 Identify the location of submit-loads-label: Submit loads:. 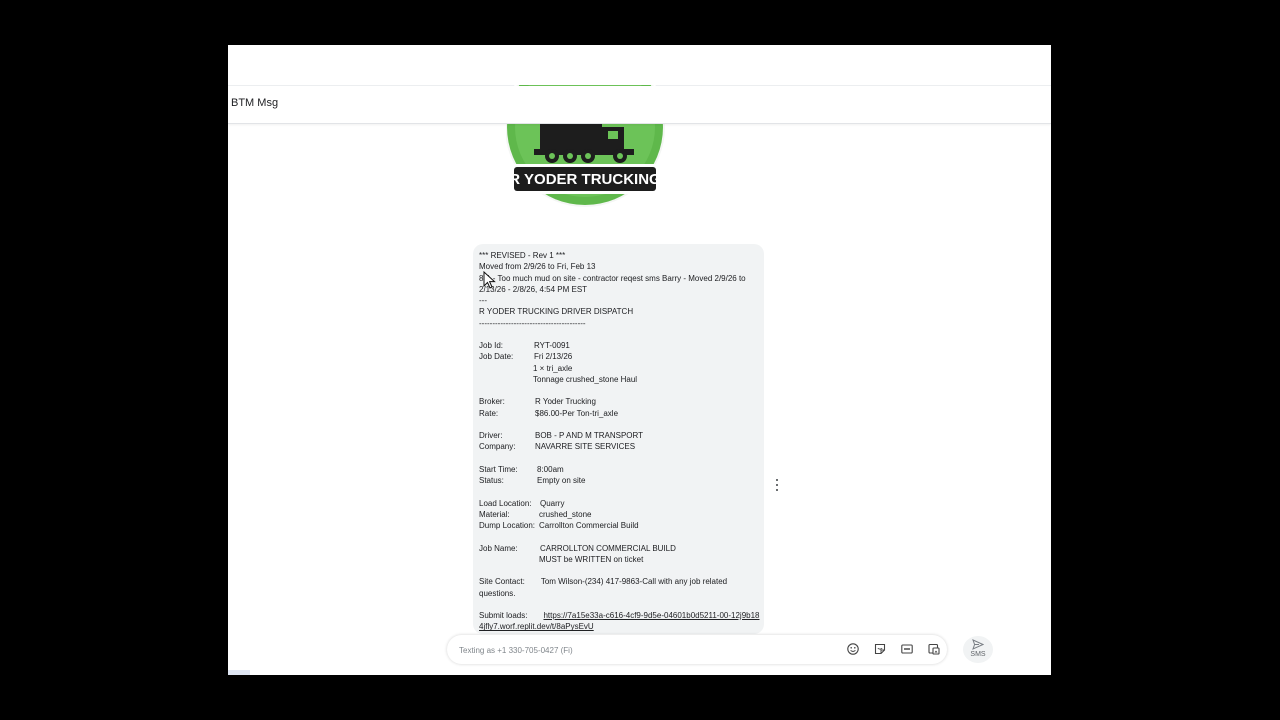
(503, 615).